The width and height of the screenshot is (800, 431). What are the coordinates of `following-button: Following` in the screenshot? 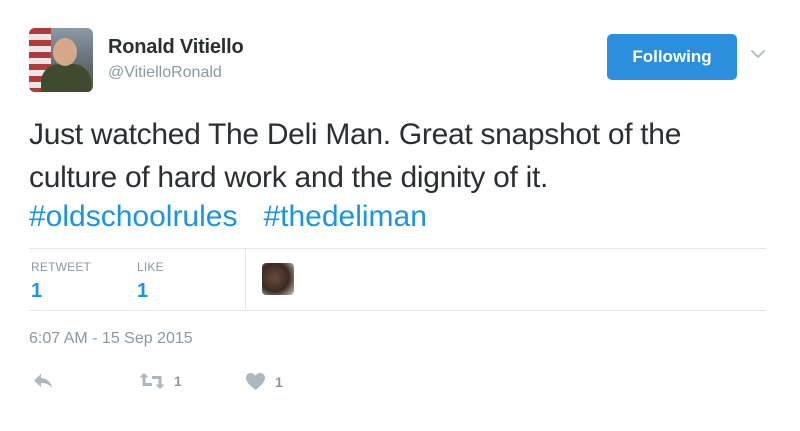 It's located at (672, 57).